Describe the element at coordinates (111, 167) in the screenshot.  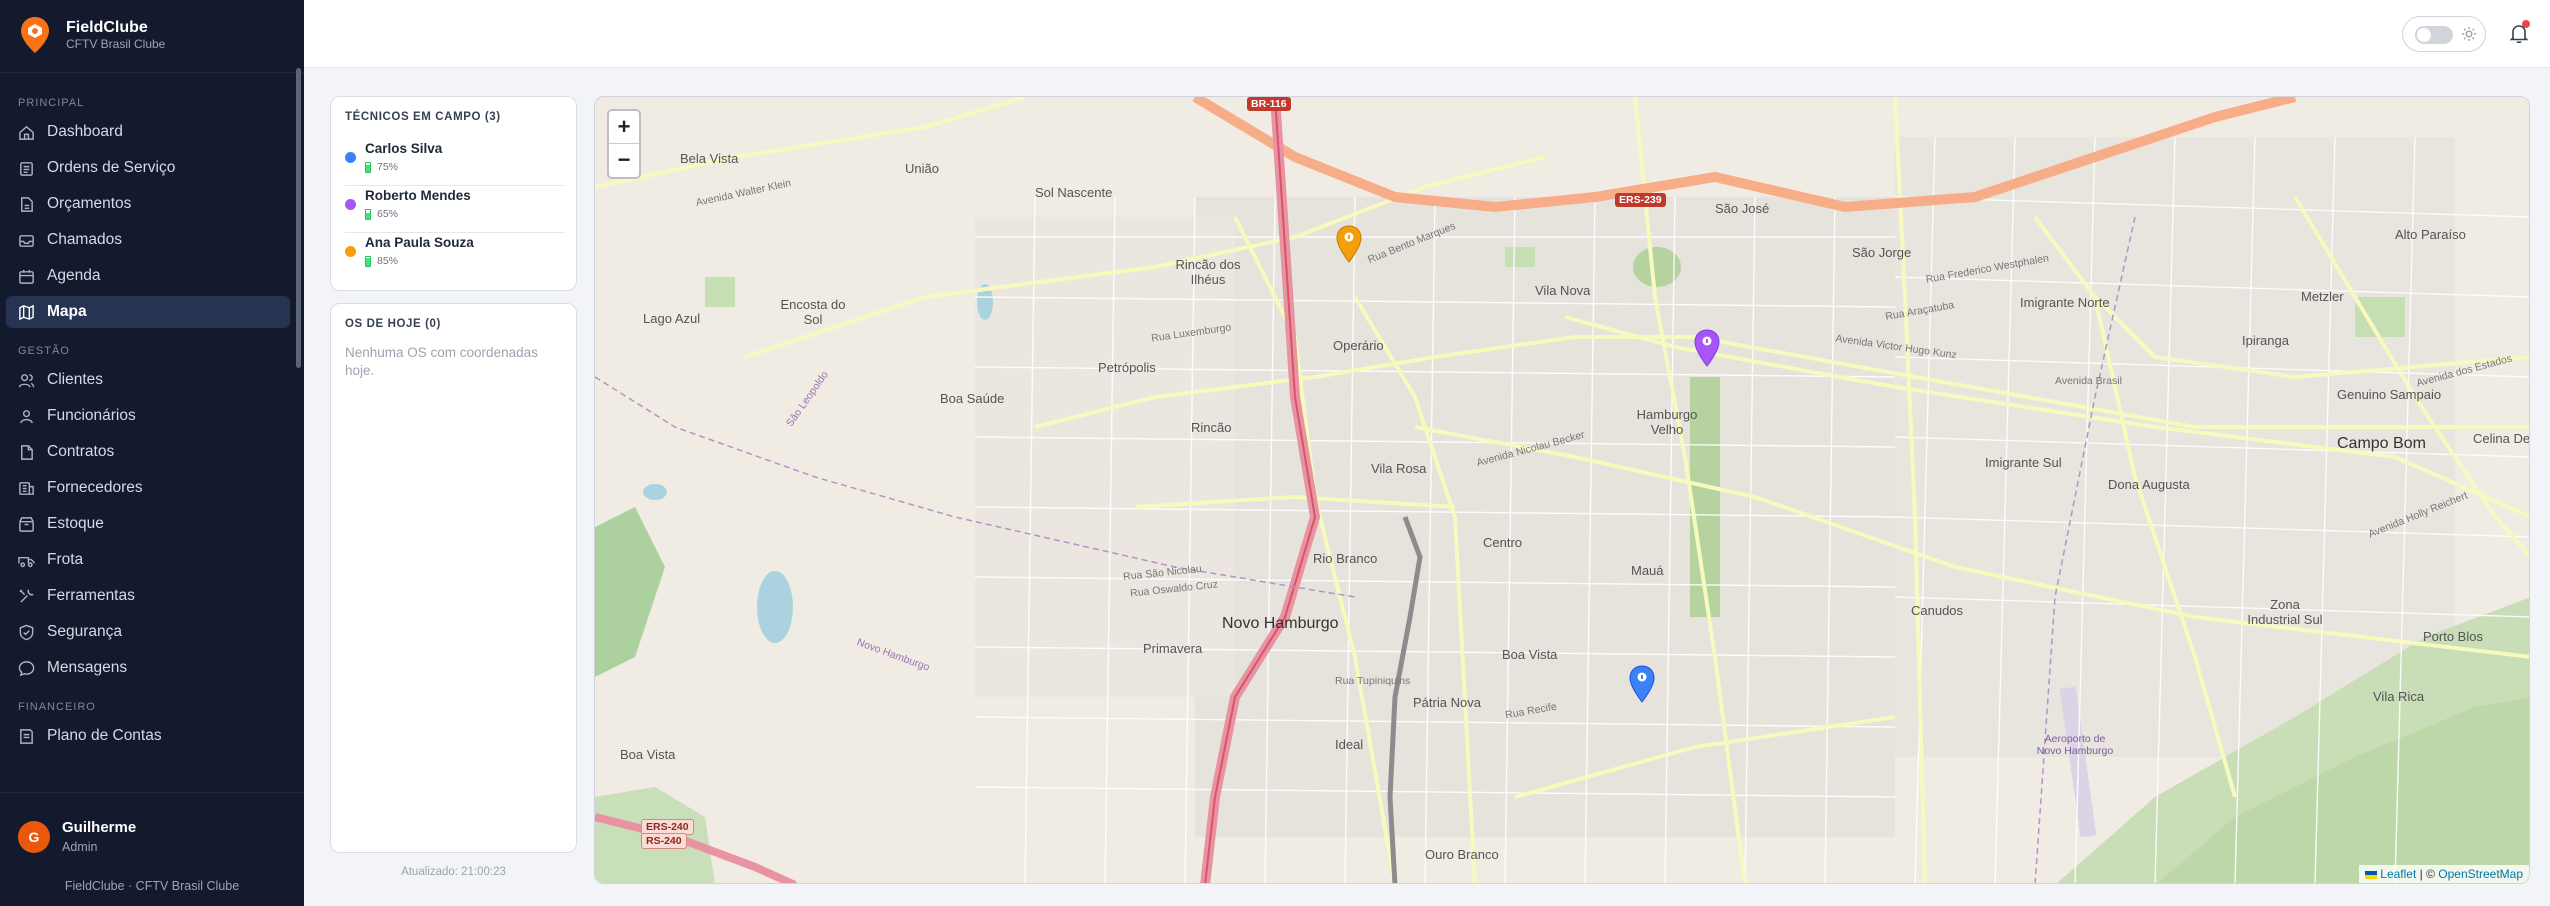
I see `sidebar-item-label: Ordens de Serviço` at that location.